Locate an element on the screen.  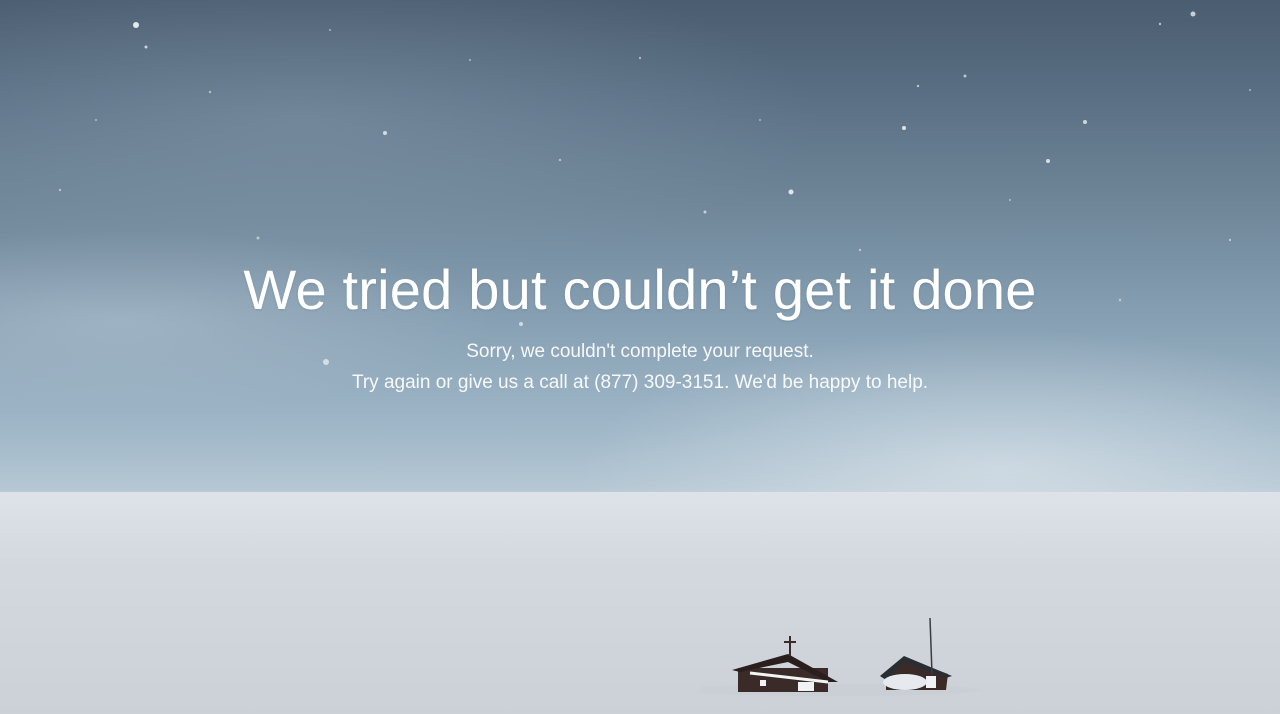
error-headline: We tried but couldn’t get it done is located at coordinates (640, 289).